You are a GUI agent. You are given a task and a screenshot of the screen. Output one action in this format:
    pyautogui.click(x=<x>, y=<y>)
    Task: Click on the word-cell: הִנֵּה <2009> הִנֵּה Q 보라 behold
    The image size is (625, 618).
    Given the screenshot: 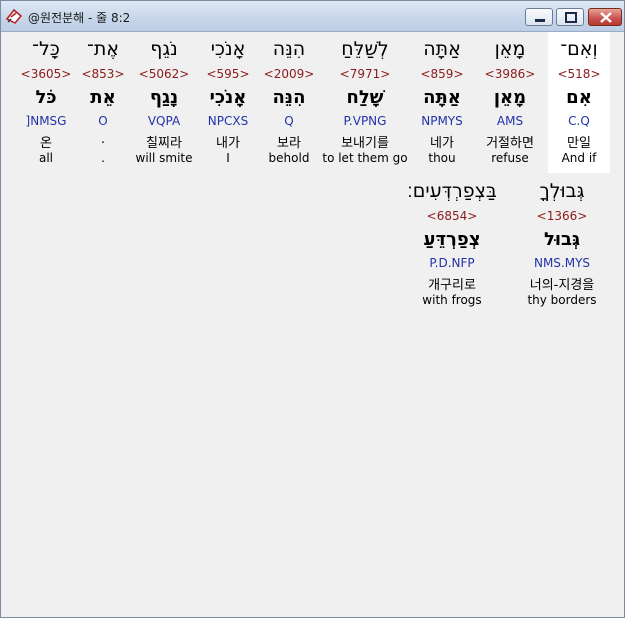 What is the action you would take?
    pyautogui.click(x=289, y=102)
    